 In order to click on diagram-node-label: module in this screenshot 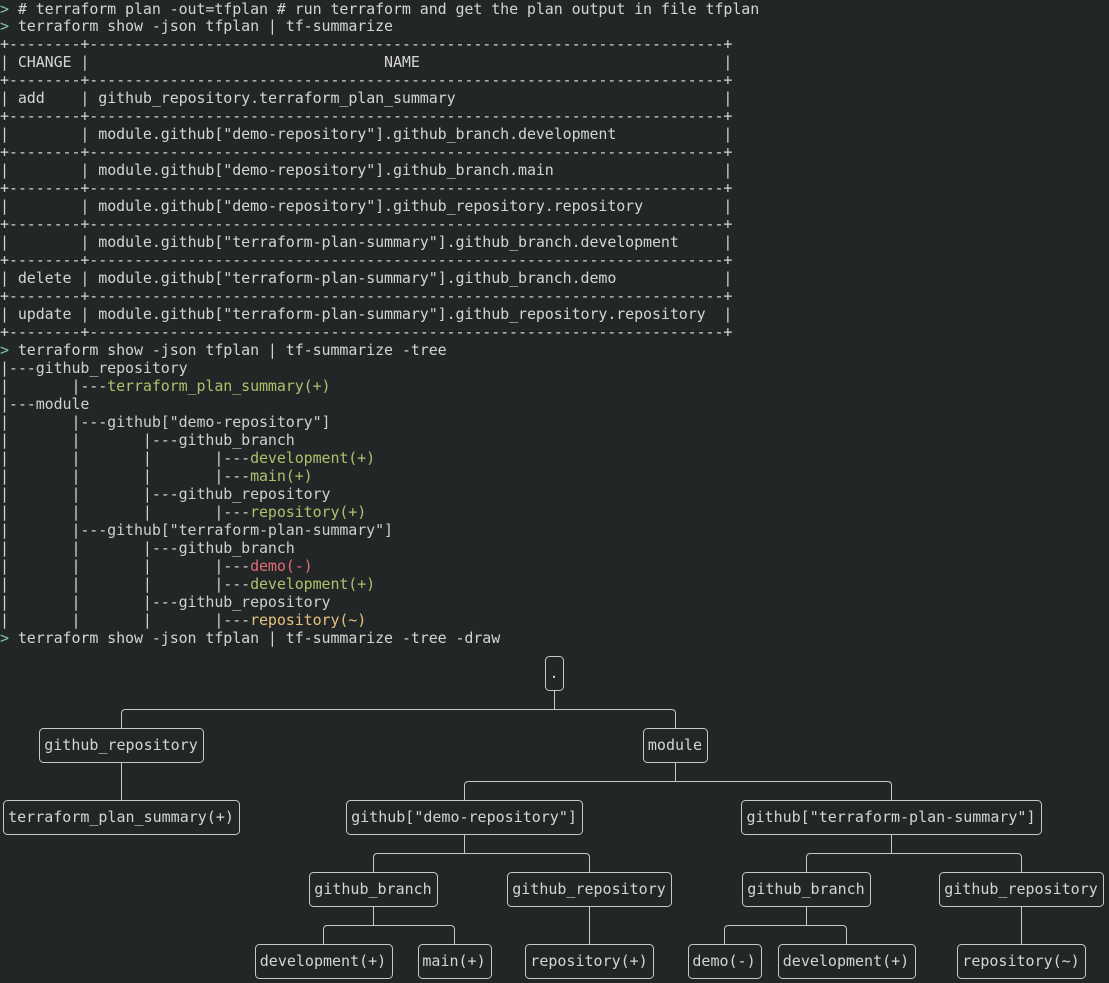, I will do `click(675, 745)`.